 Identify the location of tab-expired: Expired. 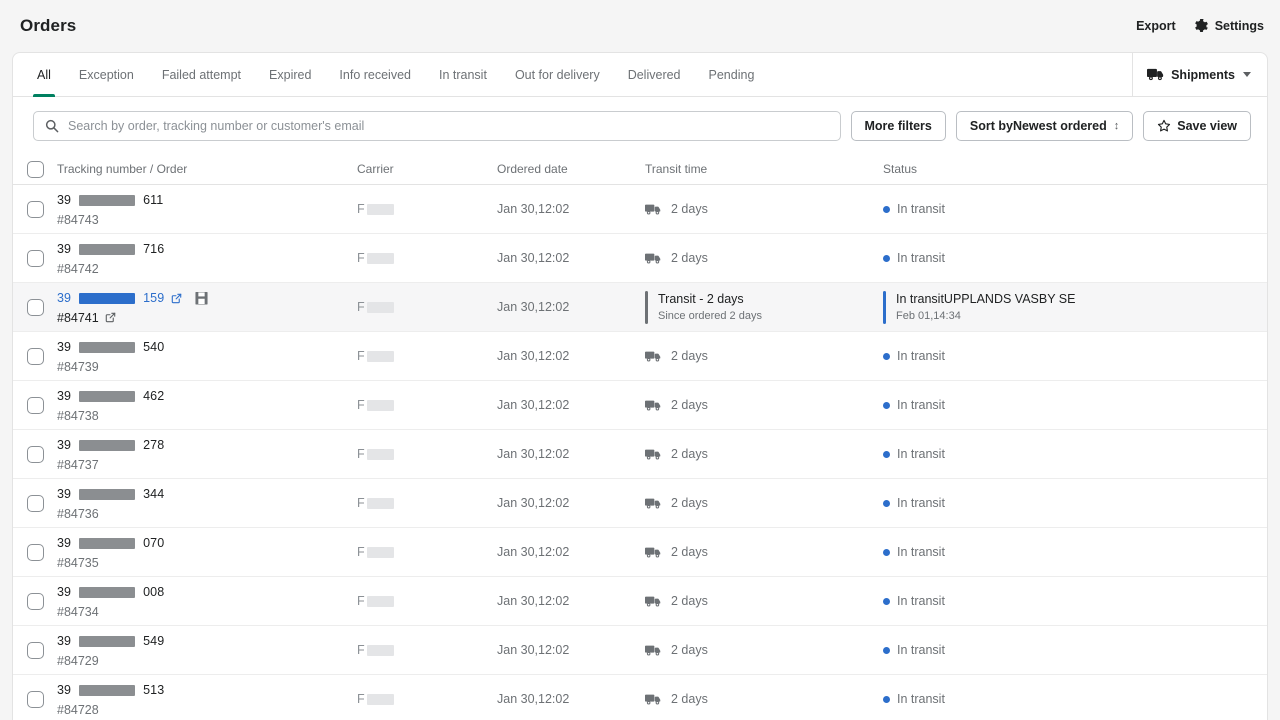
(290, 74).